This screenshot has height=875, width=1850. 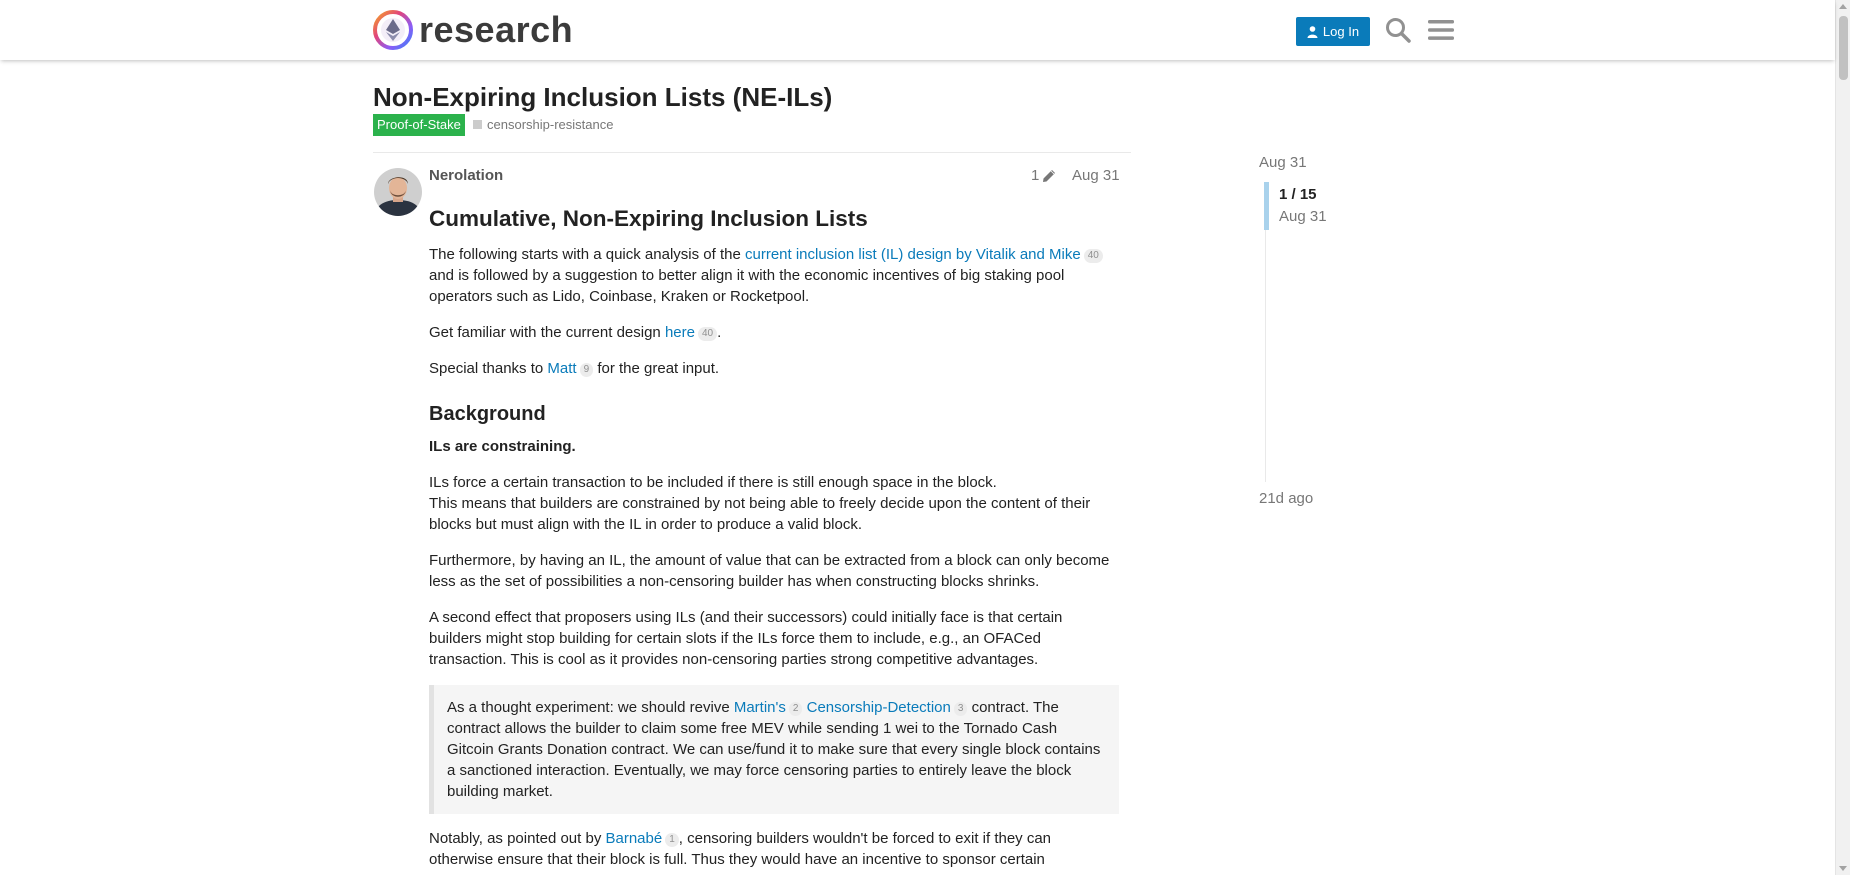 What do you see at coordinates (1283, 162) in the screenshot?
I see `timeline-start-date: Aug 31` at bounding box center [1283, 162].